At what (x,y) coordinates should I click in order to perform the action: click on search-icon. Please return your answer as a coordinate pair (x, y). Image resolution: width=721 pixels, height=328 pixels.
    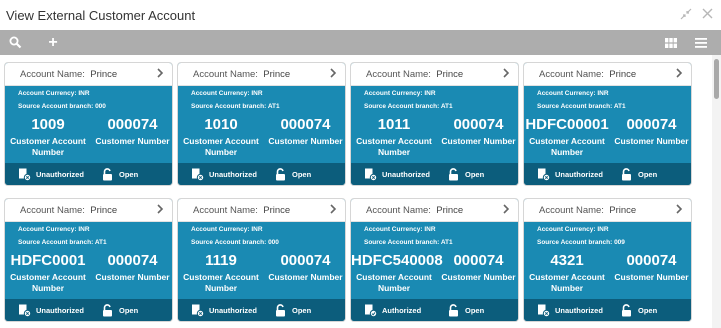
    Looking at the image, I should click on (15, 42).